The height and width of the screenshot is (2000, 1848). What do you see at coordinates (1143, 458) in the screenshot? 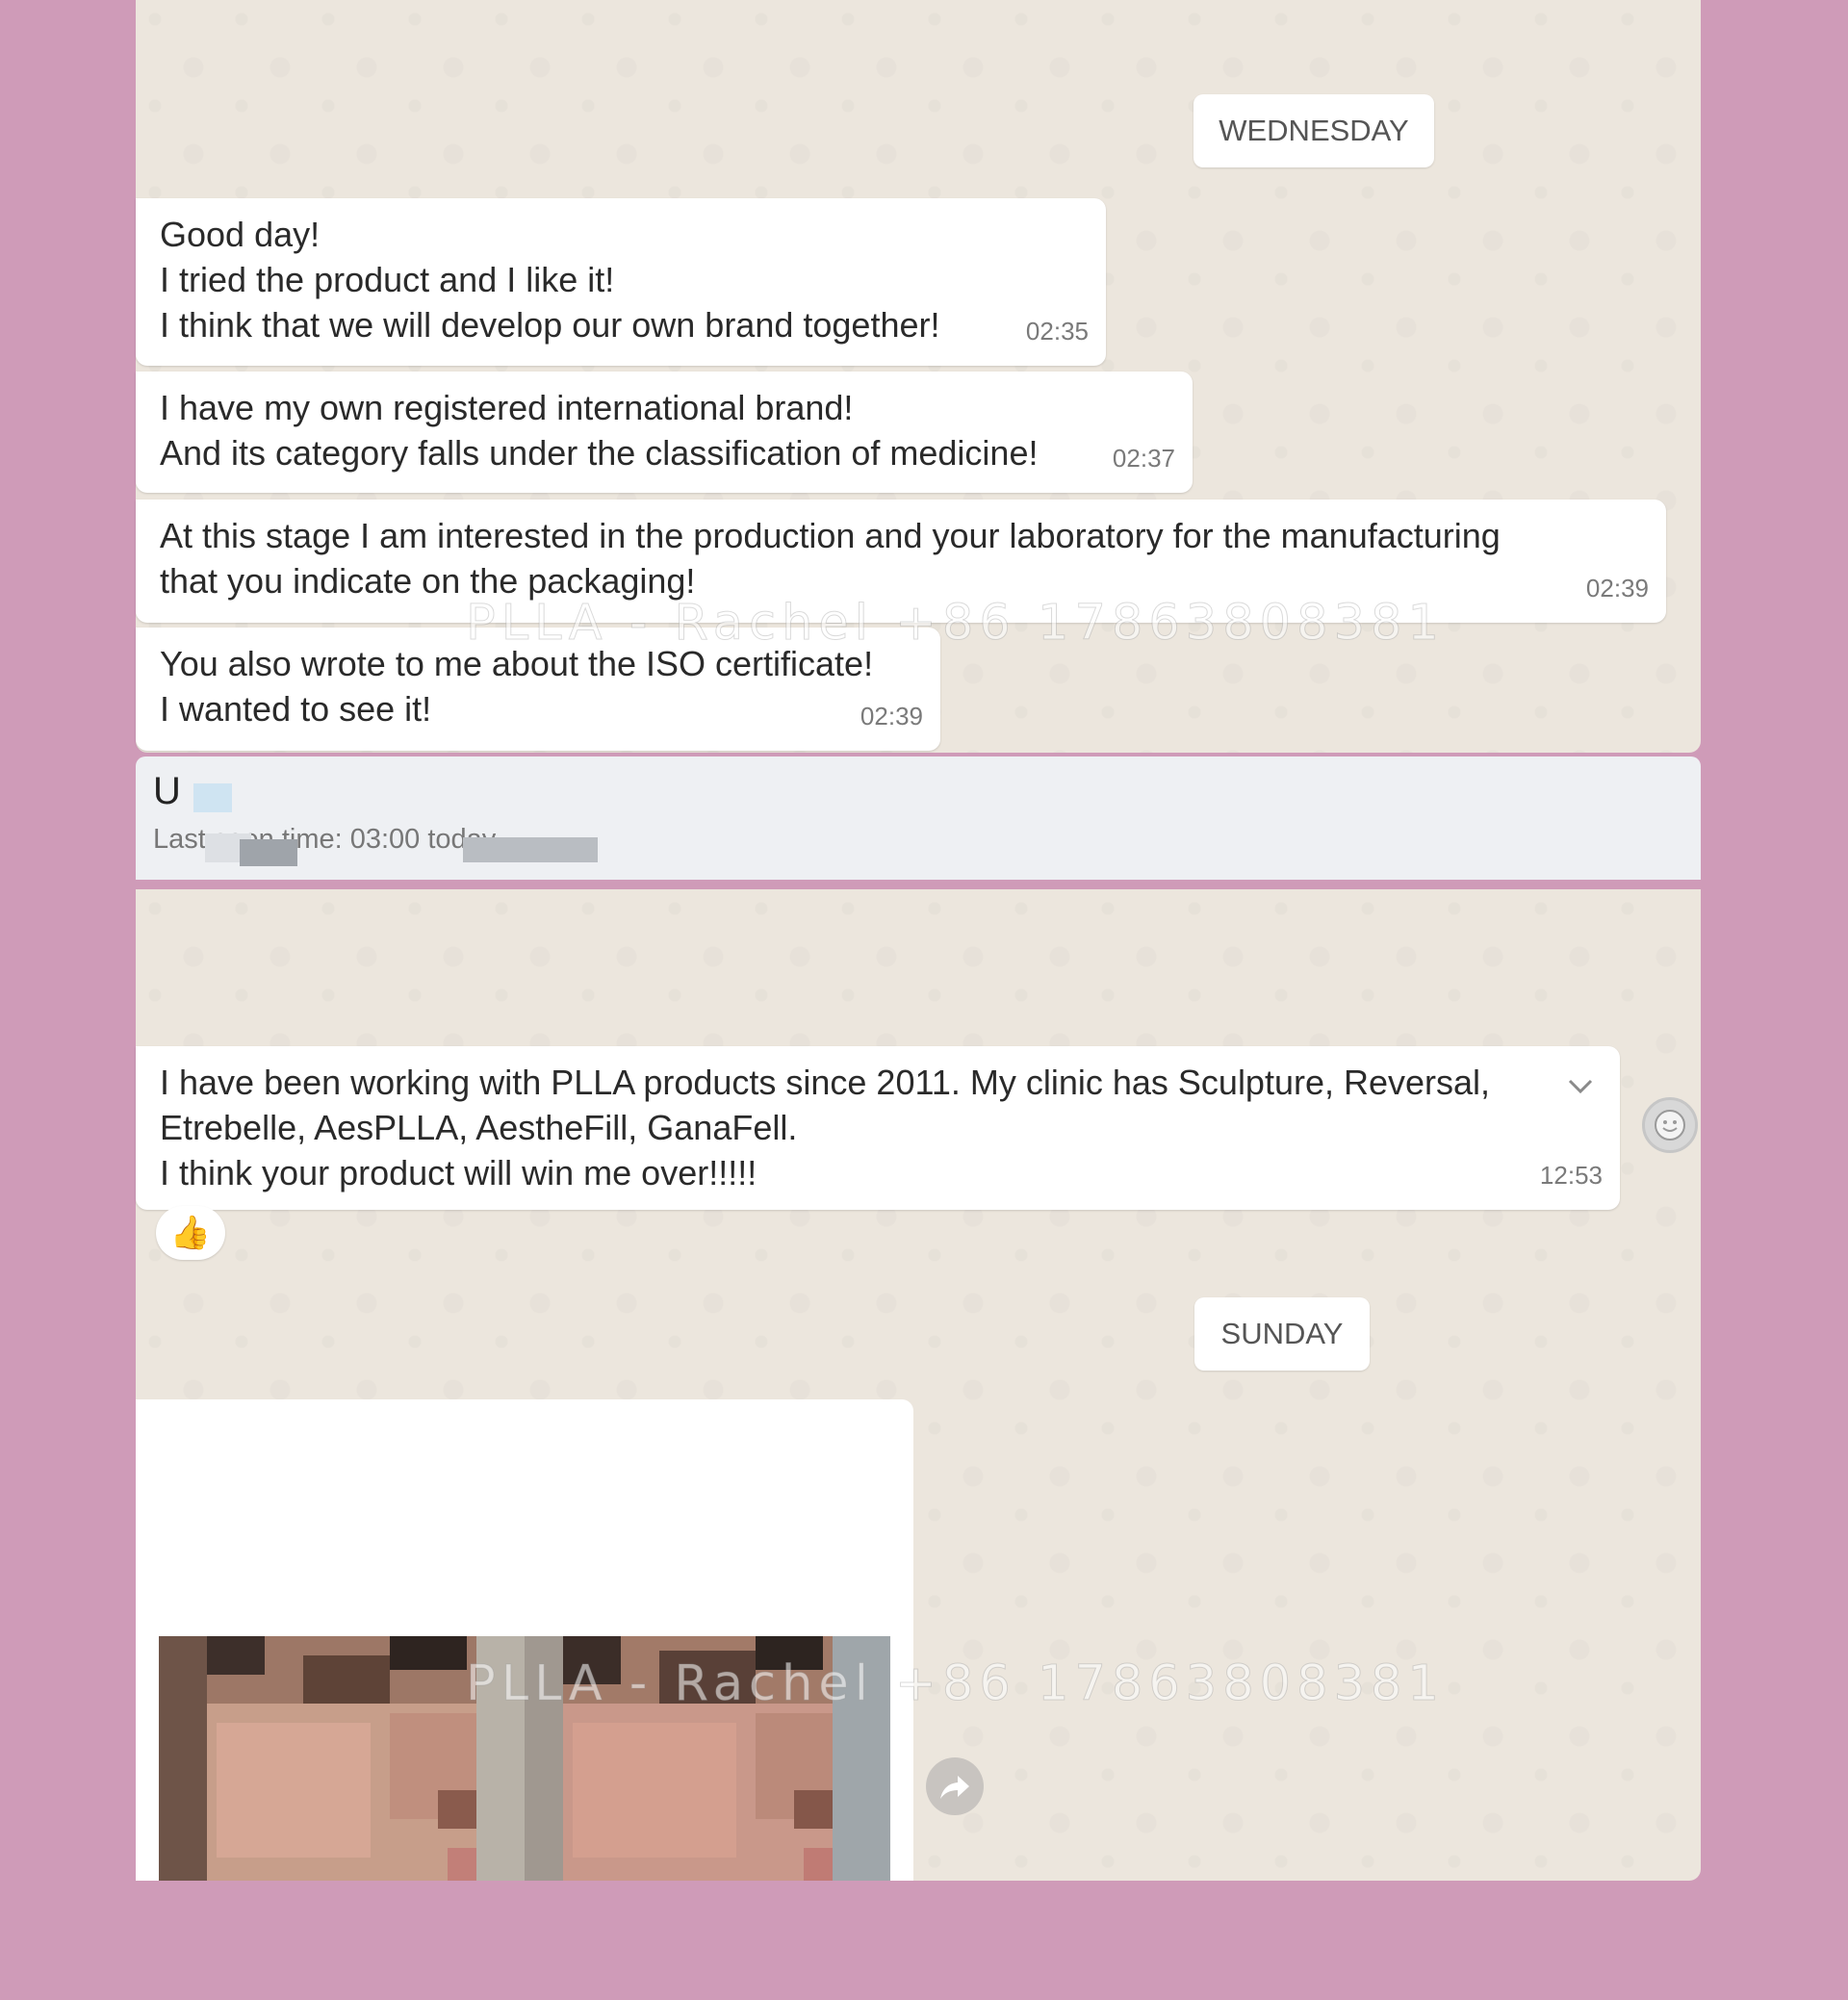
I see `message-time: 02:37` at bounding box center [1143, 458].